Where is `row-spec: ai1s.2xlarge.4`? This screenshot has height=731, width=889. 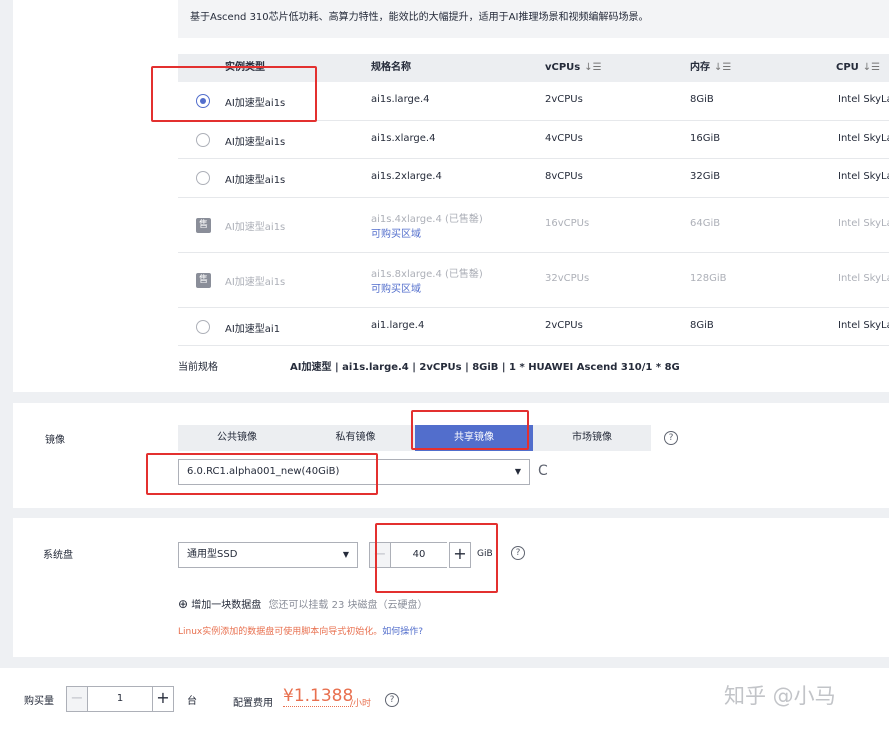 row-spec: ai1s.2xlarge.4 is located at coordinates (406, 176).